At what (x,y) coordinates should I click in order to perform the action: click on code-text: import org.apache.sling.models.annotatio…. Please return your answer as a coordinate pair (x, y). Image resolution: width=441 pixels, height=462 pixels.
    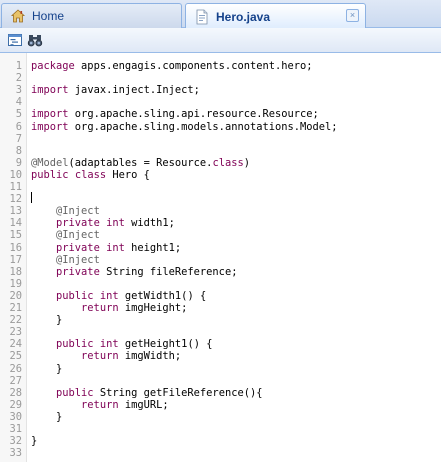
    Looking at the image, I should click on (184, 127).